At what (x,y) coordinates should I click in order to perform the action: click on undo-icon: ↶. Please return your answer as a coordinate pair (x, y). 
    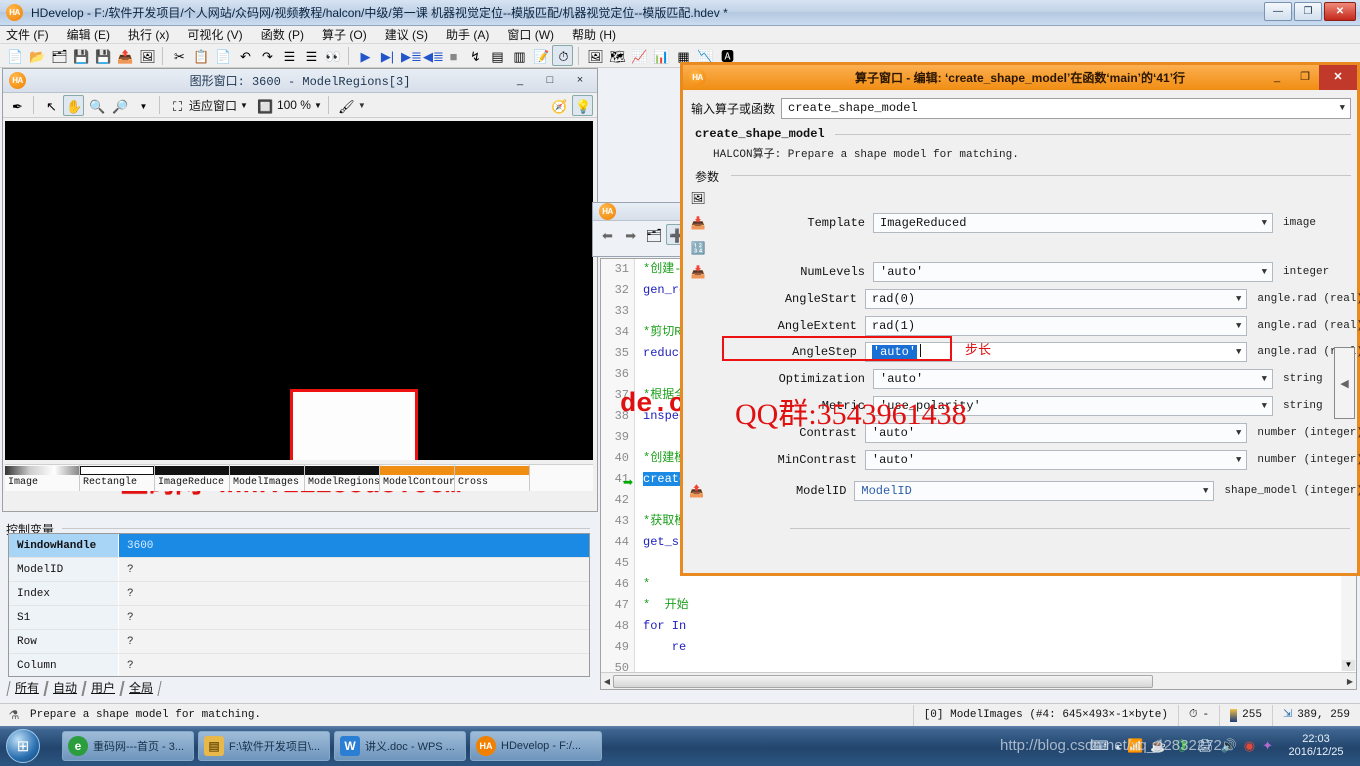
    Looking at the image, I should click on (244, 55).